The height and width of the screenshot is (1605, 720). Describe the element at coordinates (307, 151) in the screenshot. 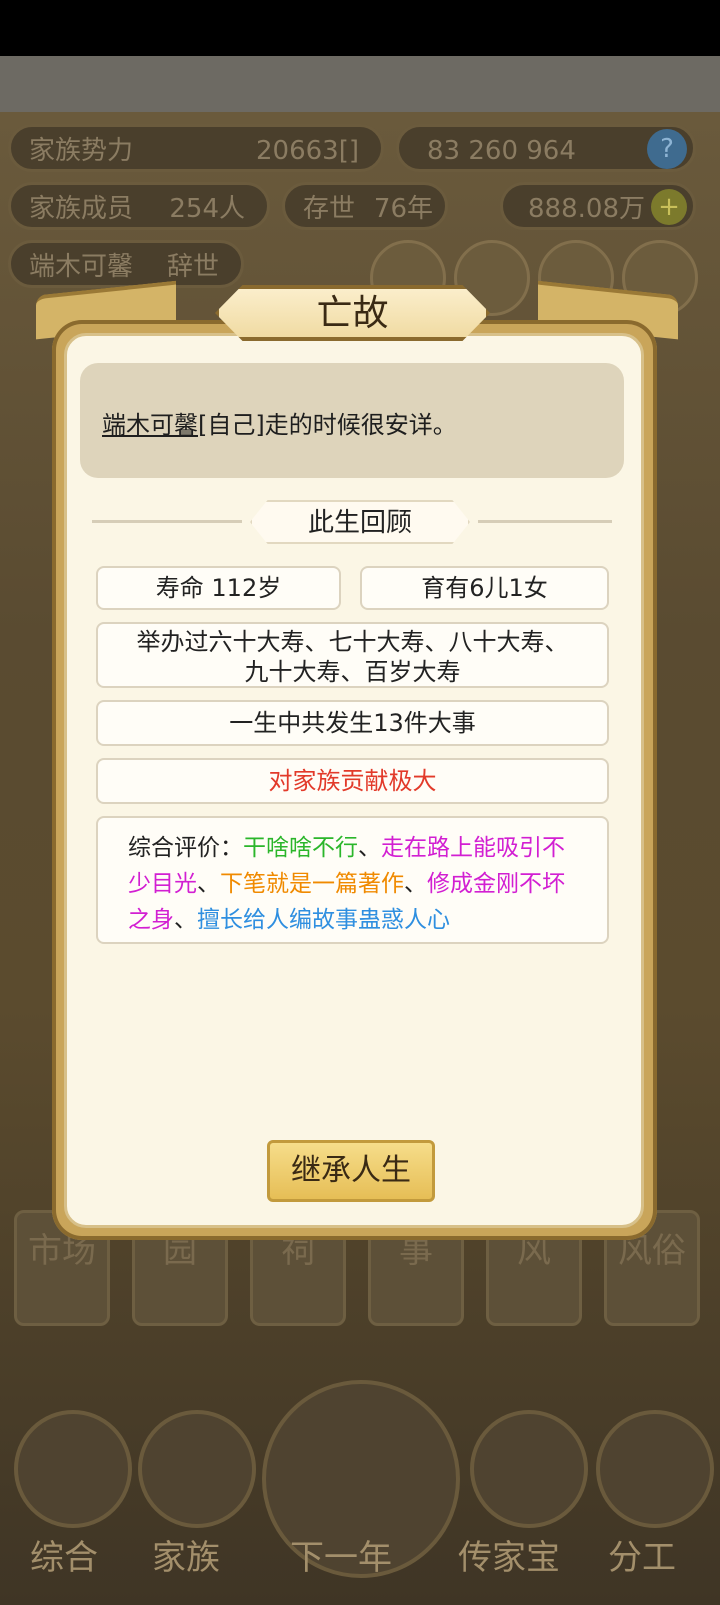

I see `family-power-value: 20663[]` at that location.